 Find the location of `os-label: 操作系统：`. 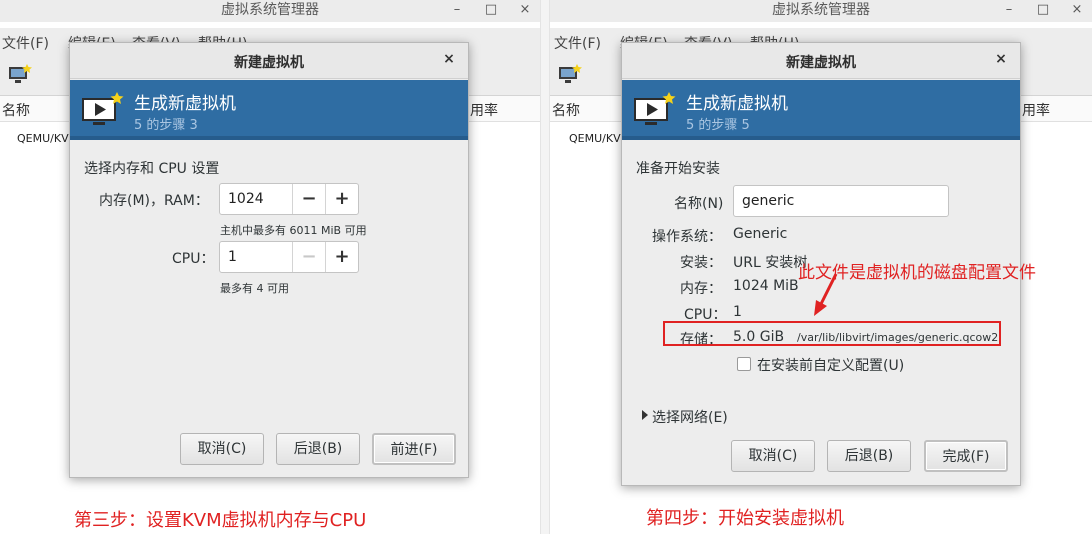

os-label: 操作系统： is located at coordinates (687, 237).